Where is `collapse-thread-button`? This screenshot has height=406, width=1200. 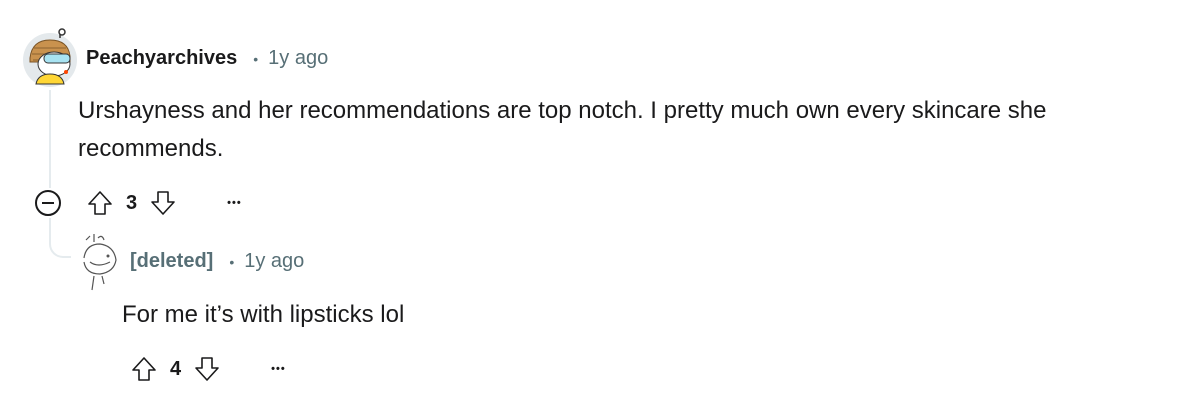 collapse-thread-button is located at coordinates (48, 203).